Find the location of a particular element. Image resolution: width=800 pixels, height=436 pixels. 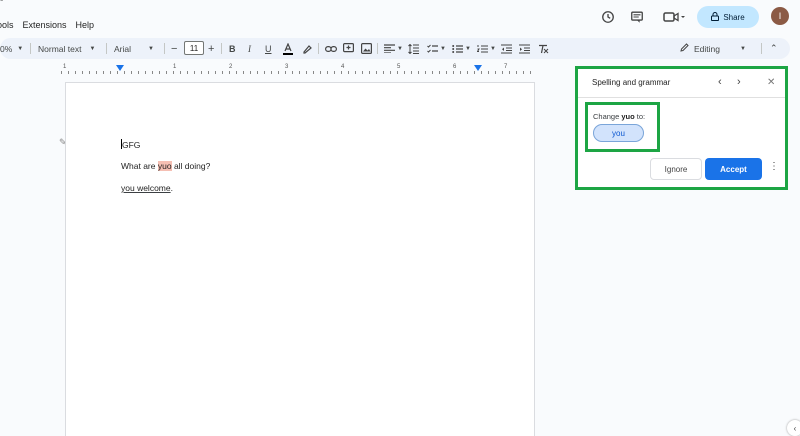

meet-icon is located at coordinates (674, 17).